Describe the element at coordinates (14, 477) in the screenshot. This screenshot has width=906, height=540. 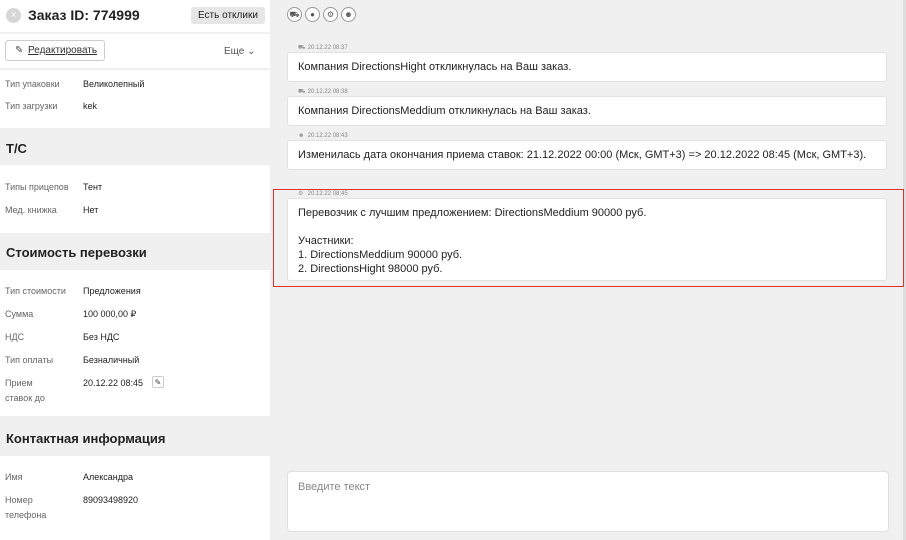
I see `detail-key: Имя` at that location.